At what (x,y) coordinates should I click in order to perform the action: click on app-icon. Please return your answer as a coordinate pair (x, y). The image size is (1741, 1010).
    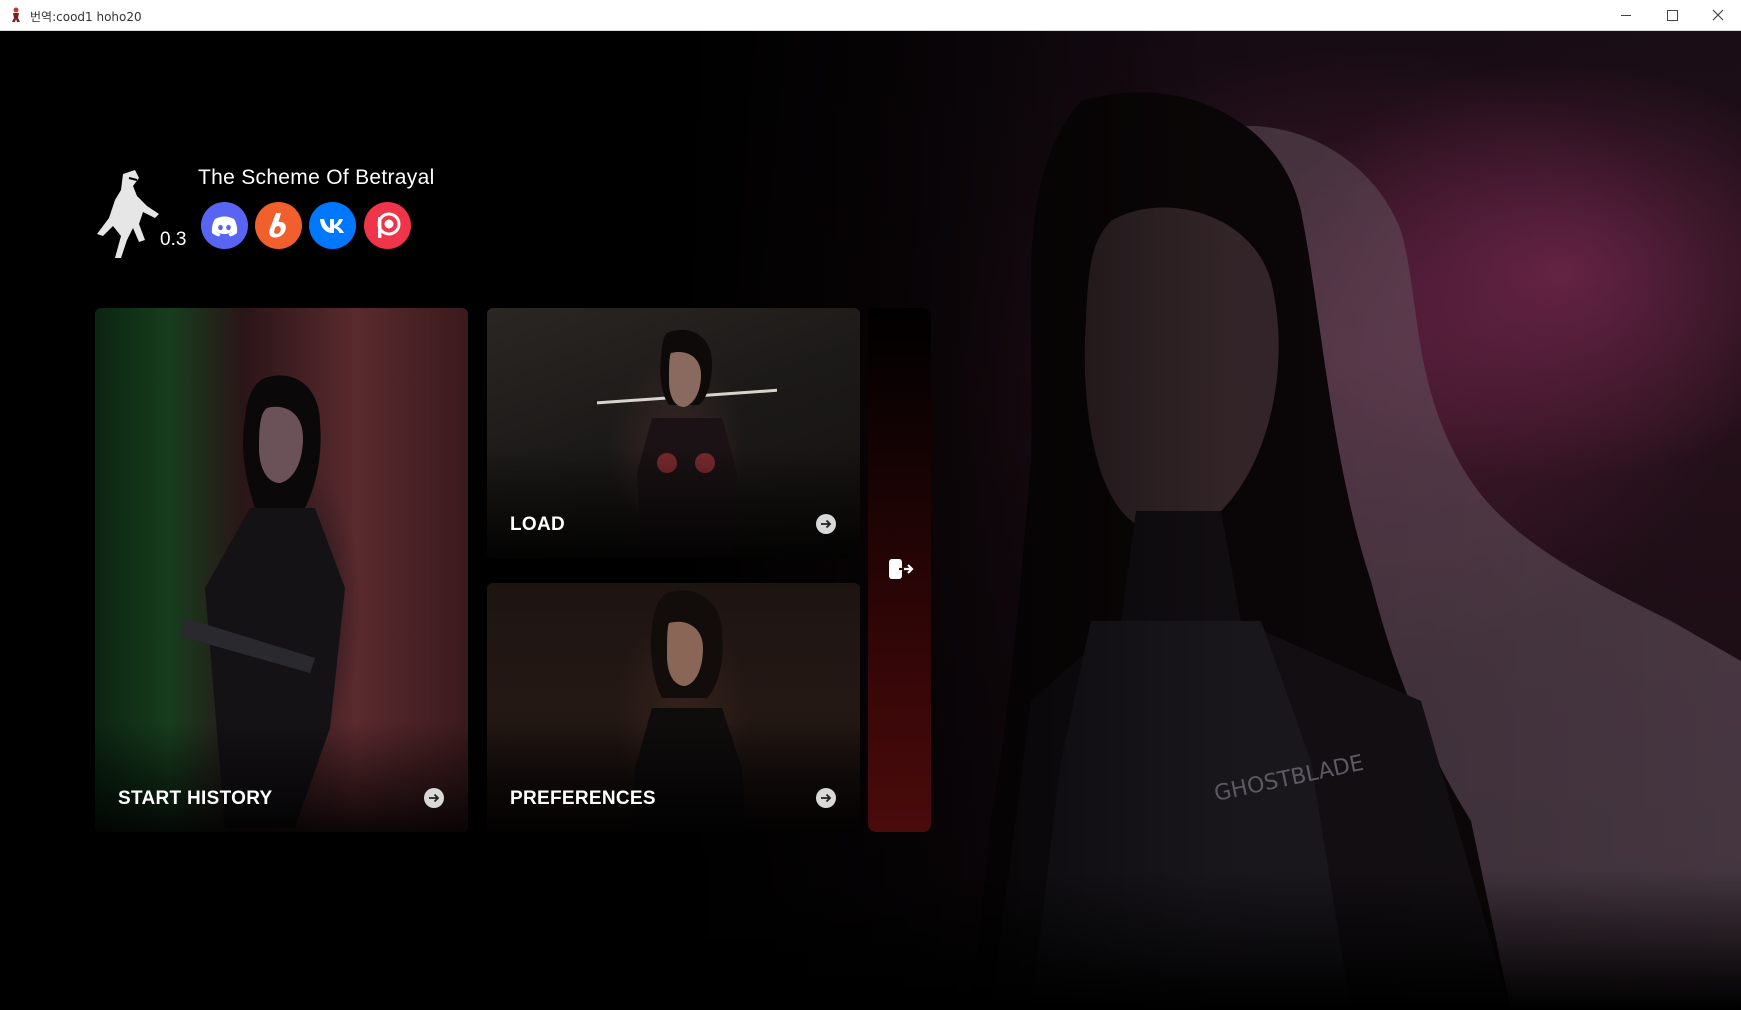
    Looking at the image, I should click on (16, 14).